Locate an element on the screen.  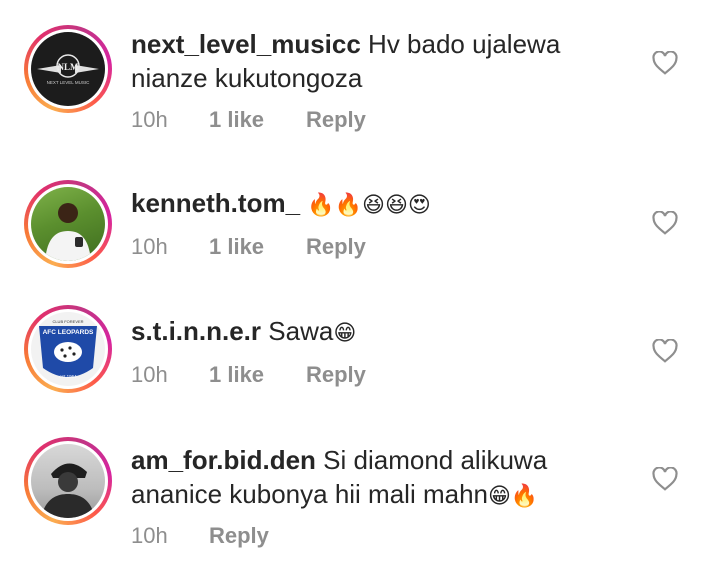
comment-text-cont: nianze kukutongoza is located at coordinates (247, 78).